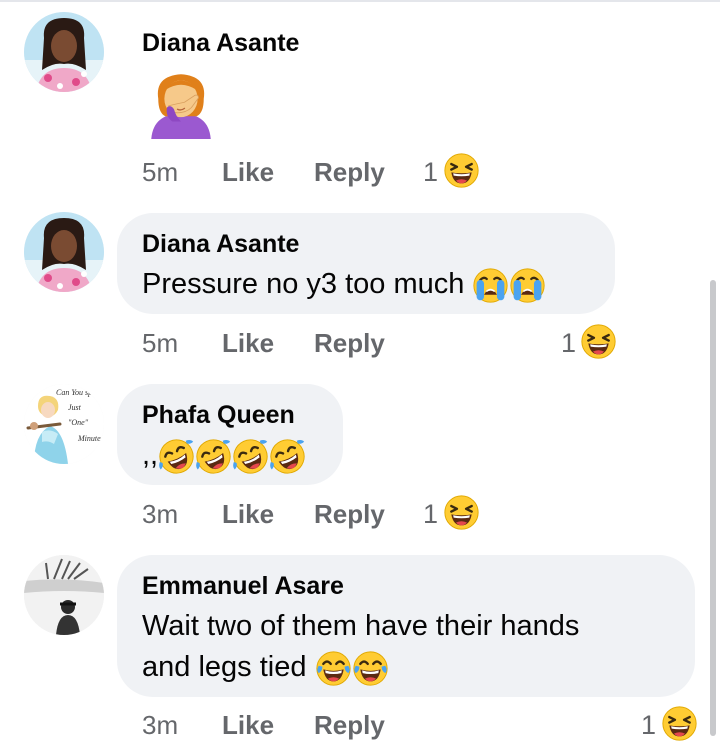 This screenshot has height=742, width=720. Describe the element at coordinates (218, 415) in the screenshot. I see `comment-author: Phafa Queen` at that location.